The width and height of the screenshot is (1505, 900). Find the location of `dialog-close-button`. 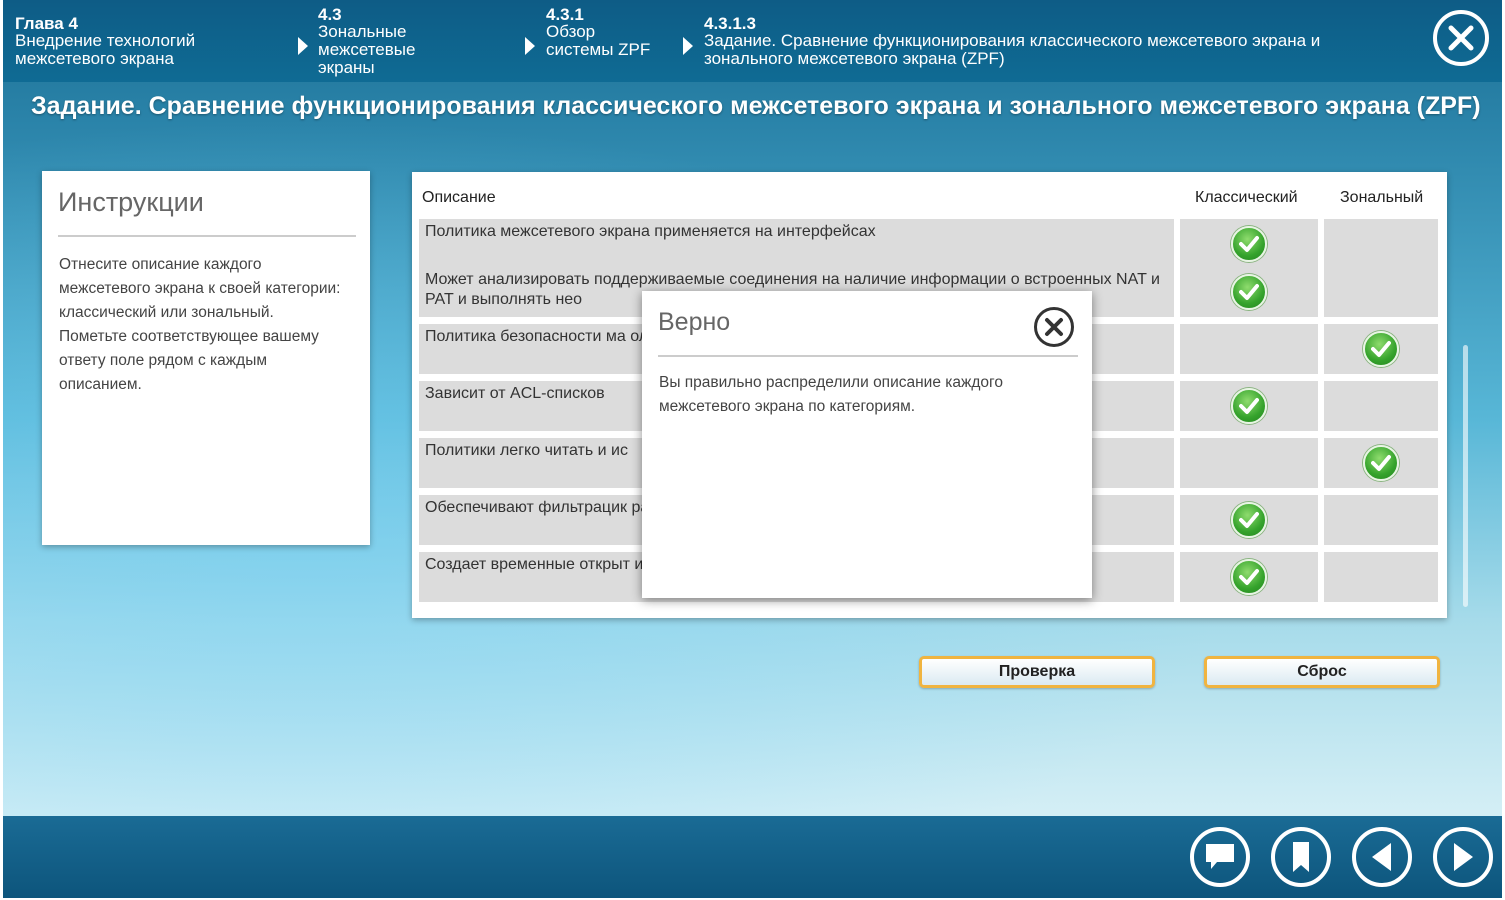

dialog-close-button is located at coordinates (1054, 327).